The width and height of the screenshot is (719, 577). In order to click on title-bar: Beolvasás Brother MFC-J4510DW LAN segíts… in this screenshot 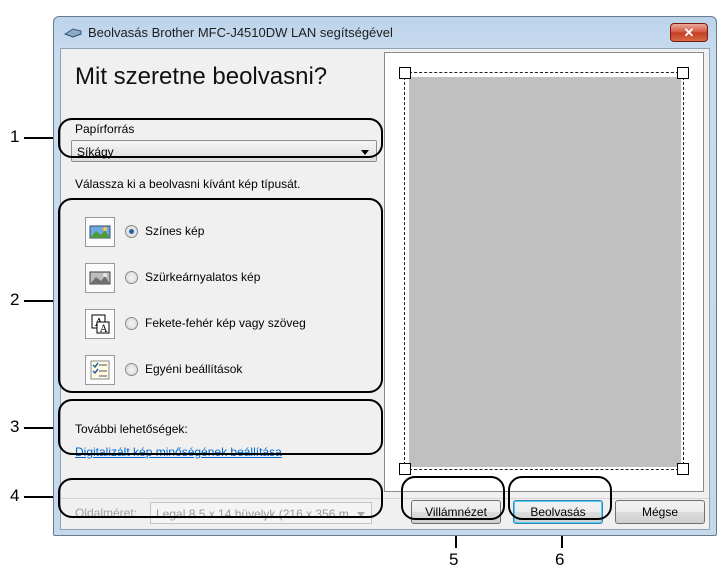, I will do `click(385, 33)`.